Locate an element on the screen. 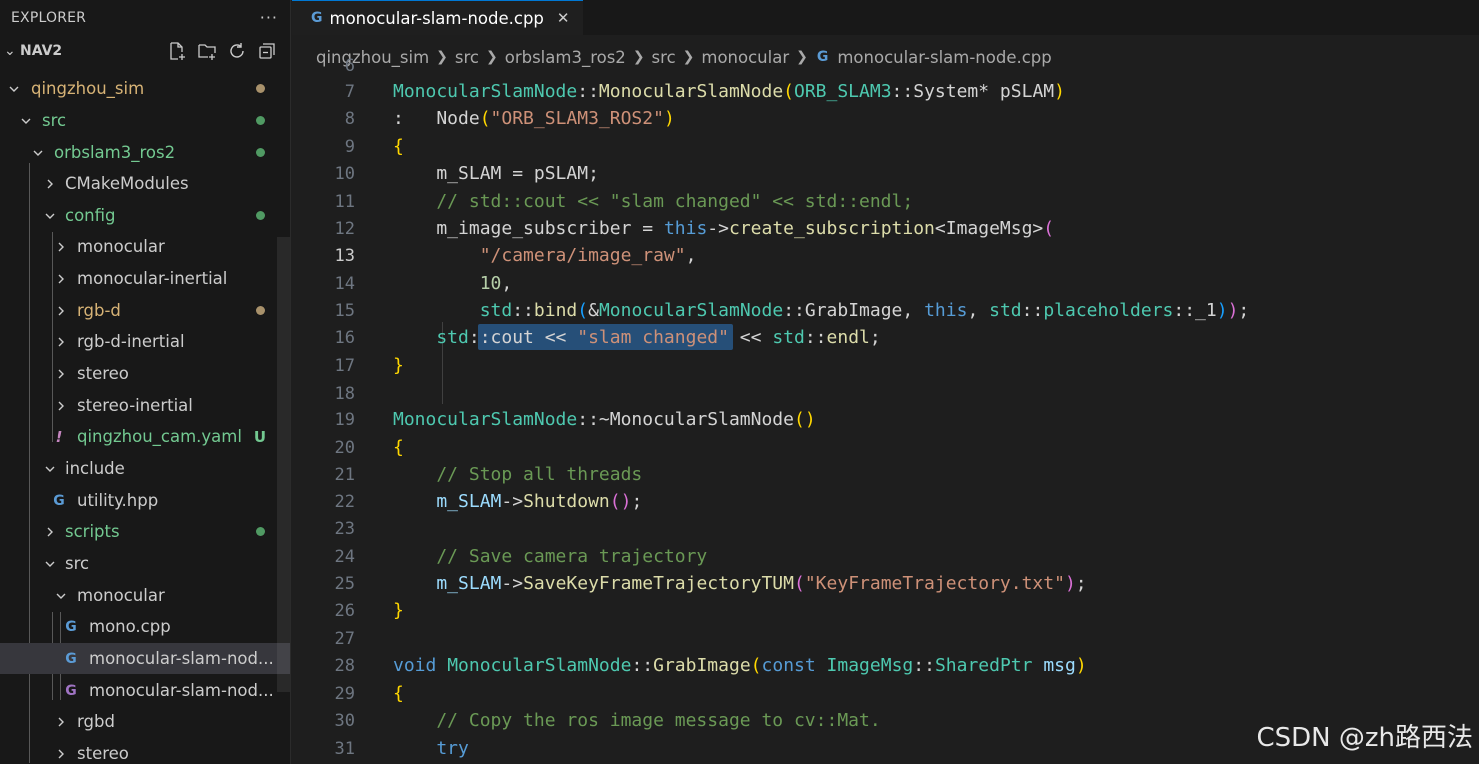  tree-item: rgb-d-inertial is located at coordinates (145, 341).